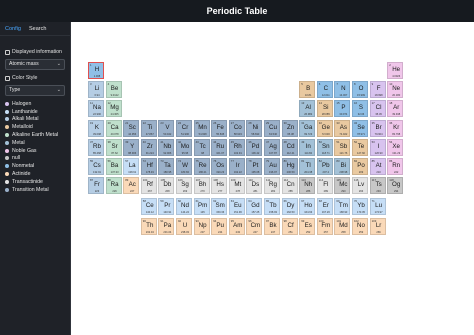 This screenshot has height=335, width=474. I want to click on element-cell-mg: 12 Mg 24.305, so click(113, 109).